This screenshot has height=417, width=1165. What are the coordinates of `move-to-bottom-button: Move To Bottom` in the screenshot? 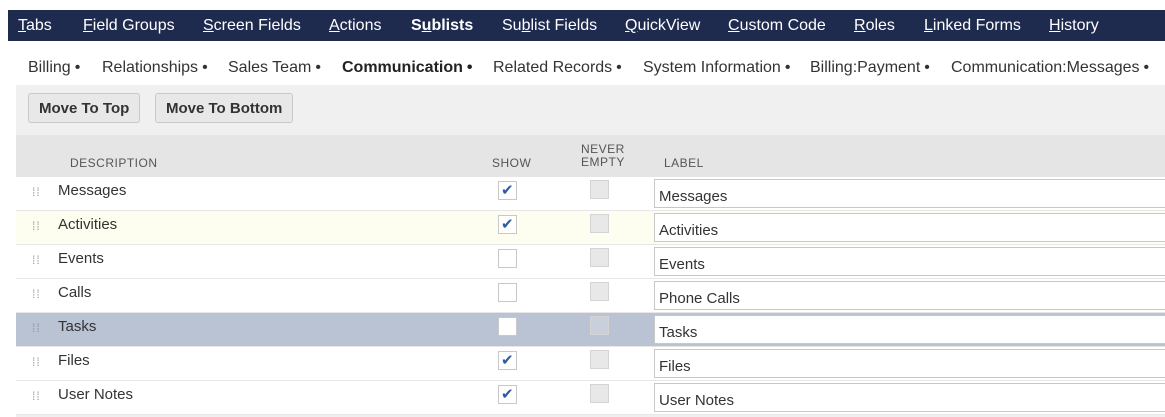 It's located at (224, 108).